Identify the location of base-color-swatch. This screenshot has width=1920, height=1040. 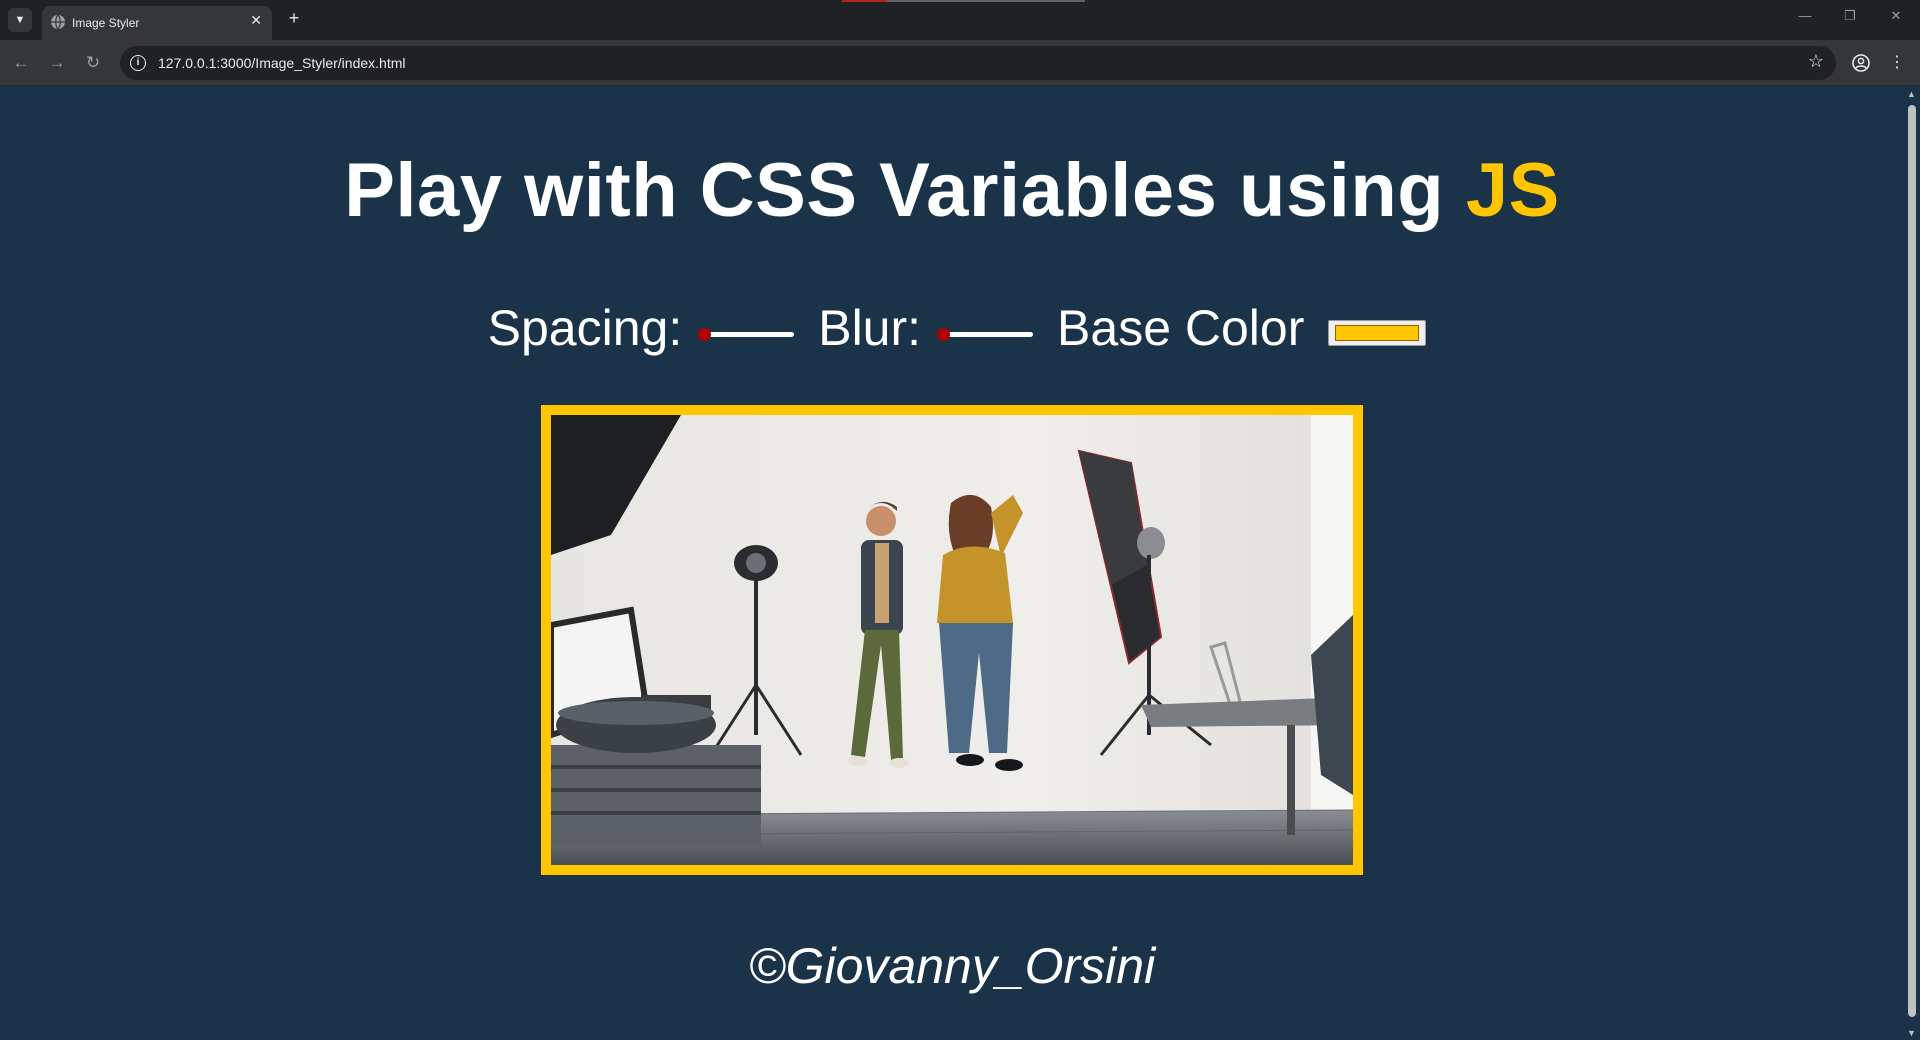
(1377, 333).